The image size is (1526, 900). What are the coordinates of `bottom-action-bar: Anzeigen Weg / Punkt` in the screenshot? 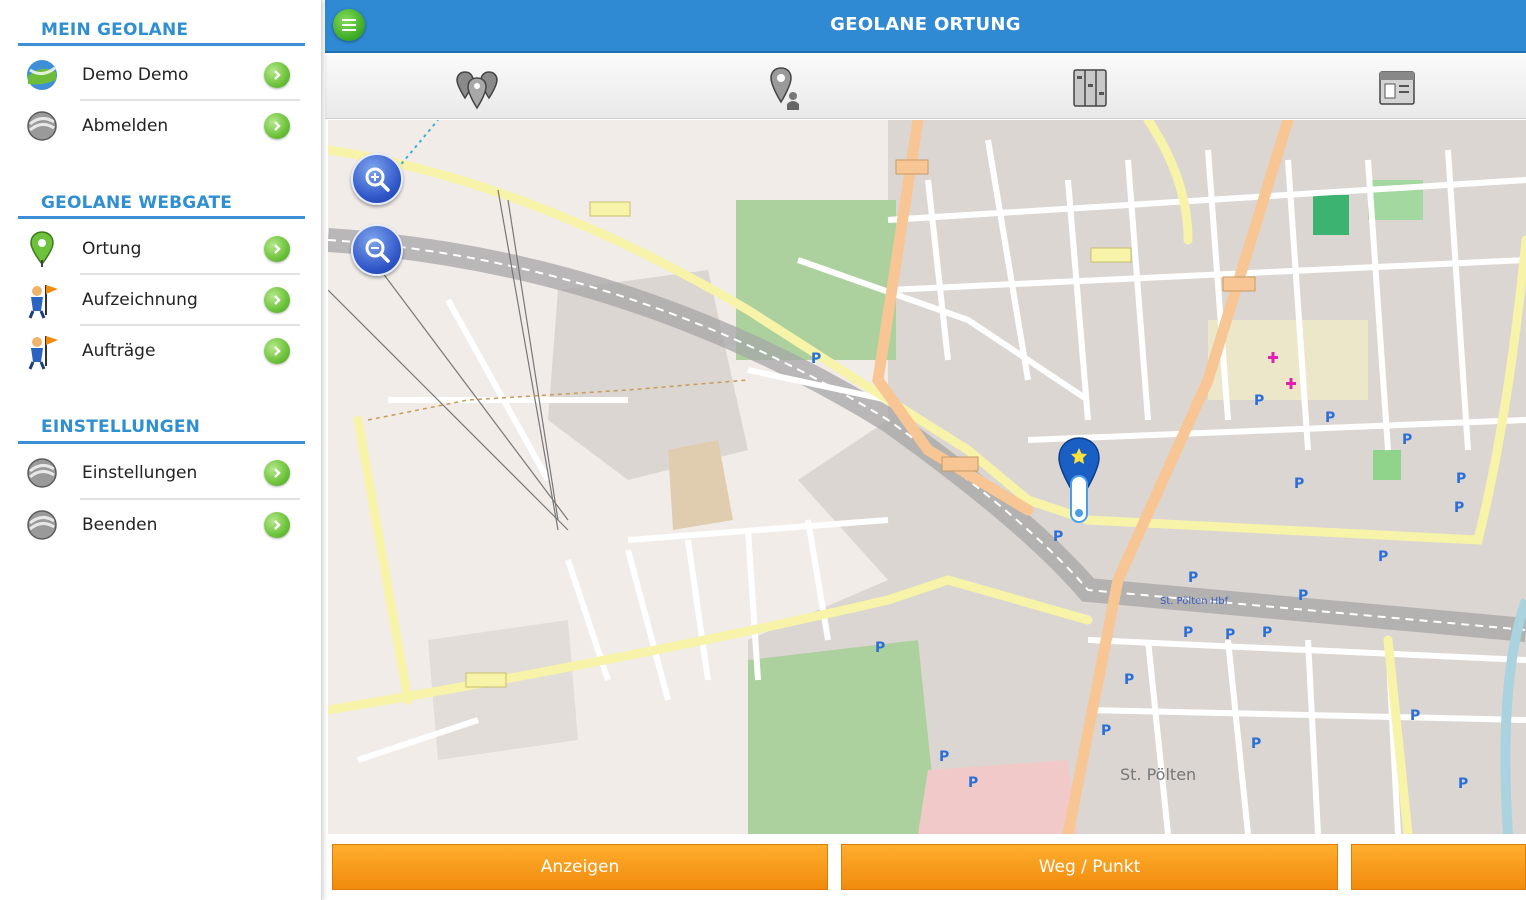 It's located at (925, 867).